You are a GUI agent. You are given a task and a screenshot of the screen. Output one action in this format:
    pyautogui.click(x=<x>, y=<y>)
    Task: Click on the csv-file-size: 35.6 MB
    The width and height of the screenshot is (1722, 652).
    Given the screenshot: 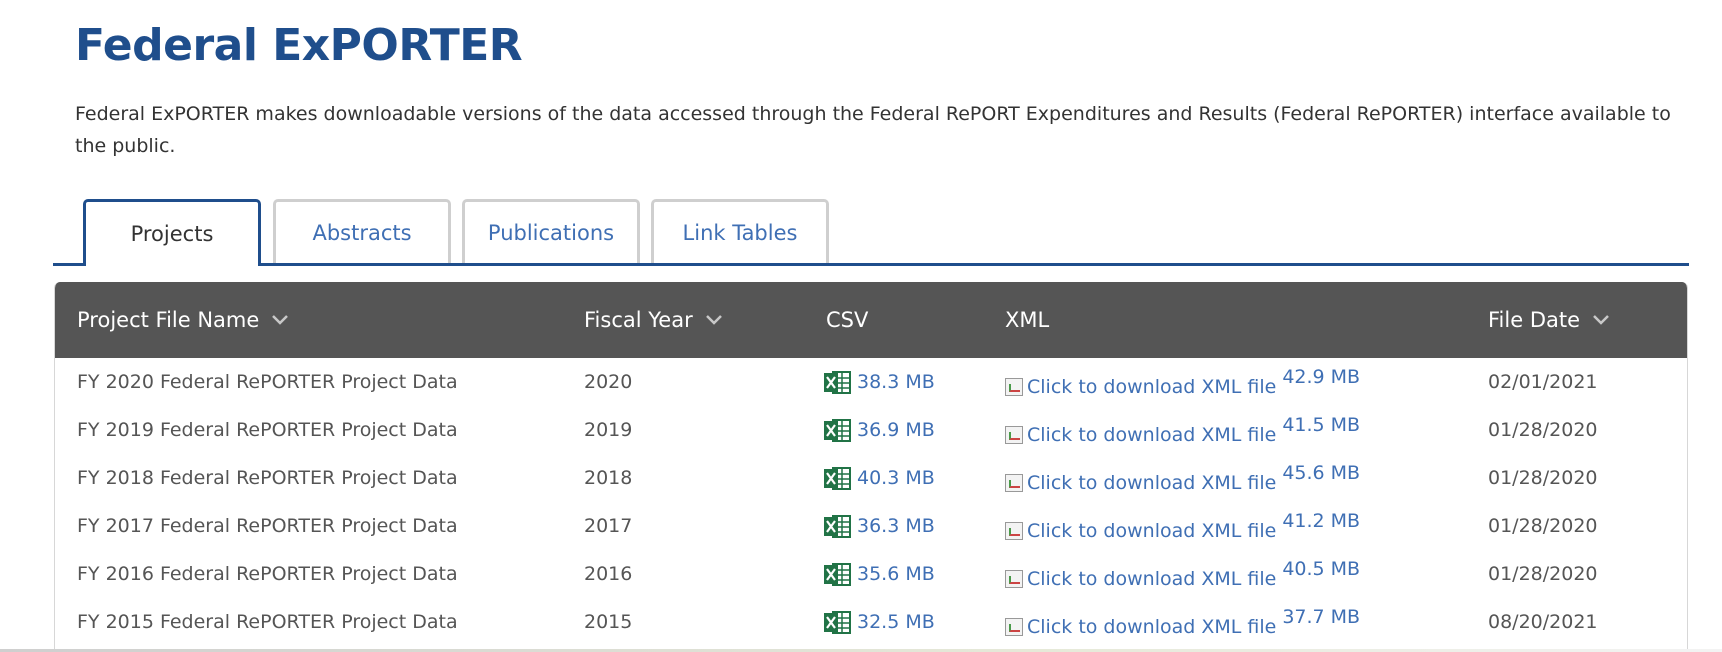 What is the action you would take?
    pyautogui.click(x=896, y=574)
    